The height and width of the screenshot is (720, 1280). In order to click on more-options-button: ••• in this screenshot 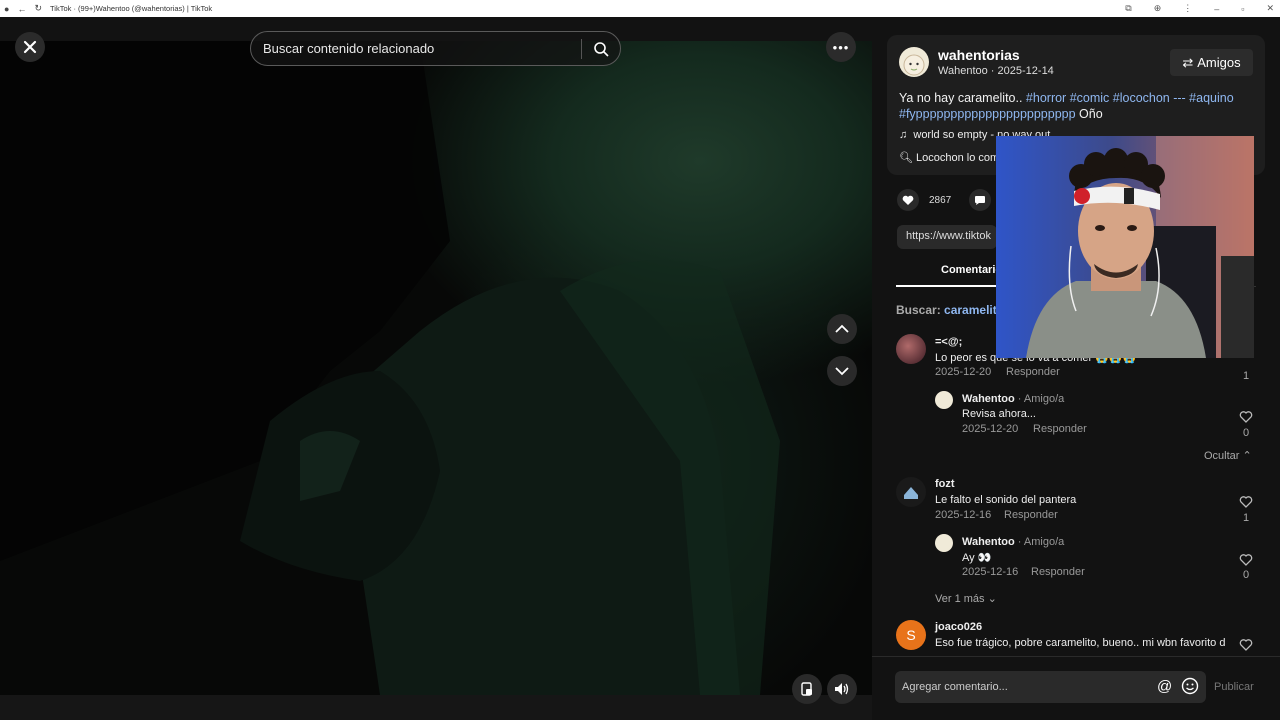, I will do `click(841, 47)`.